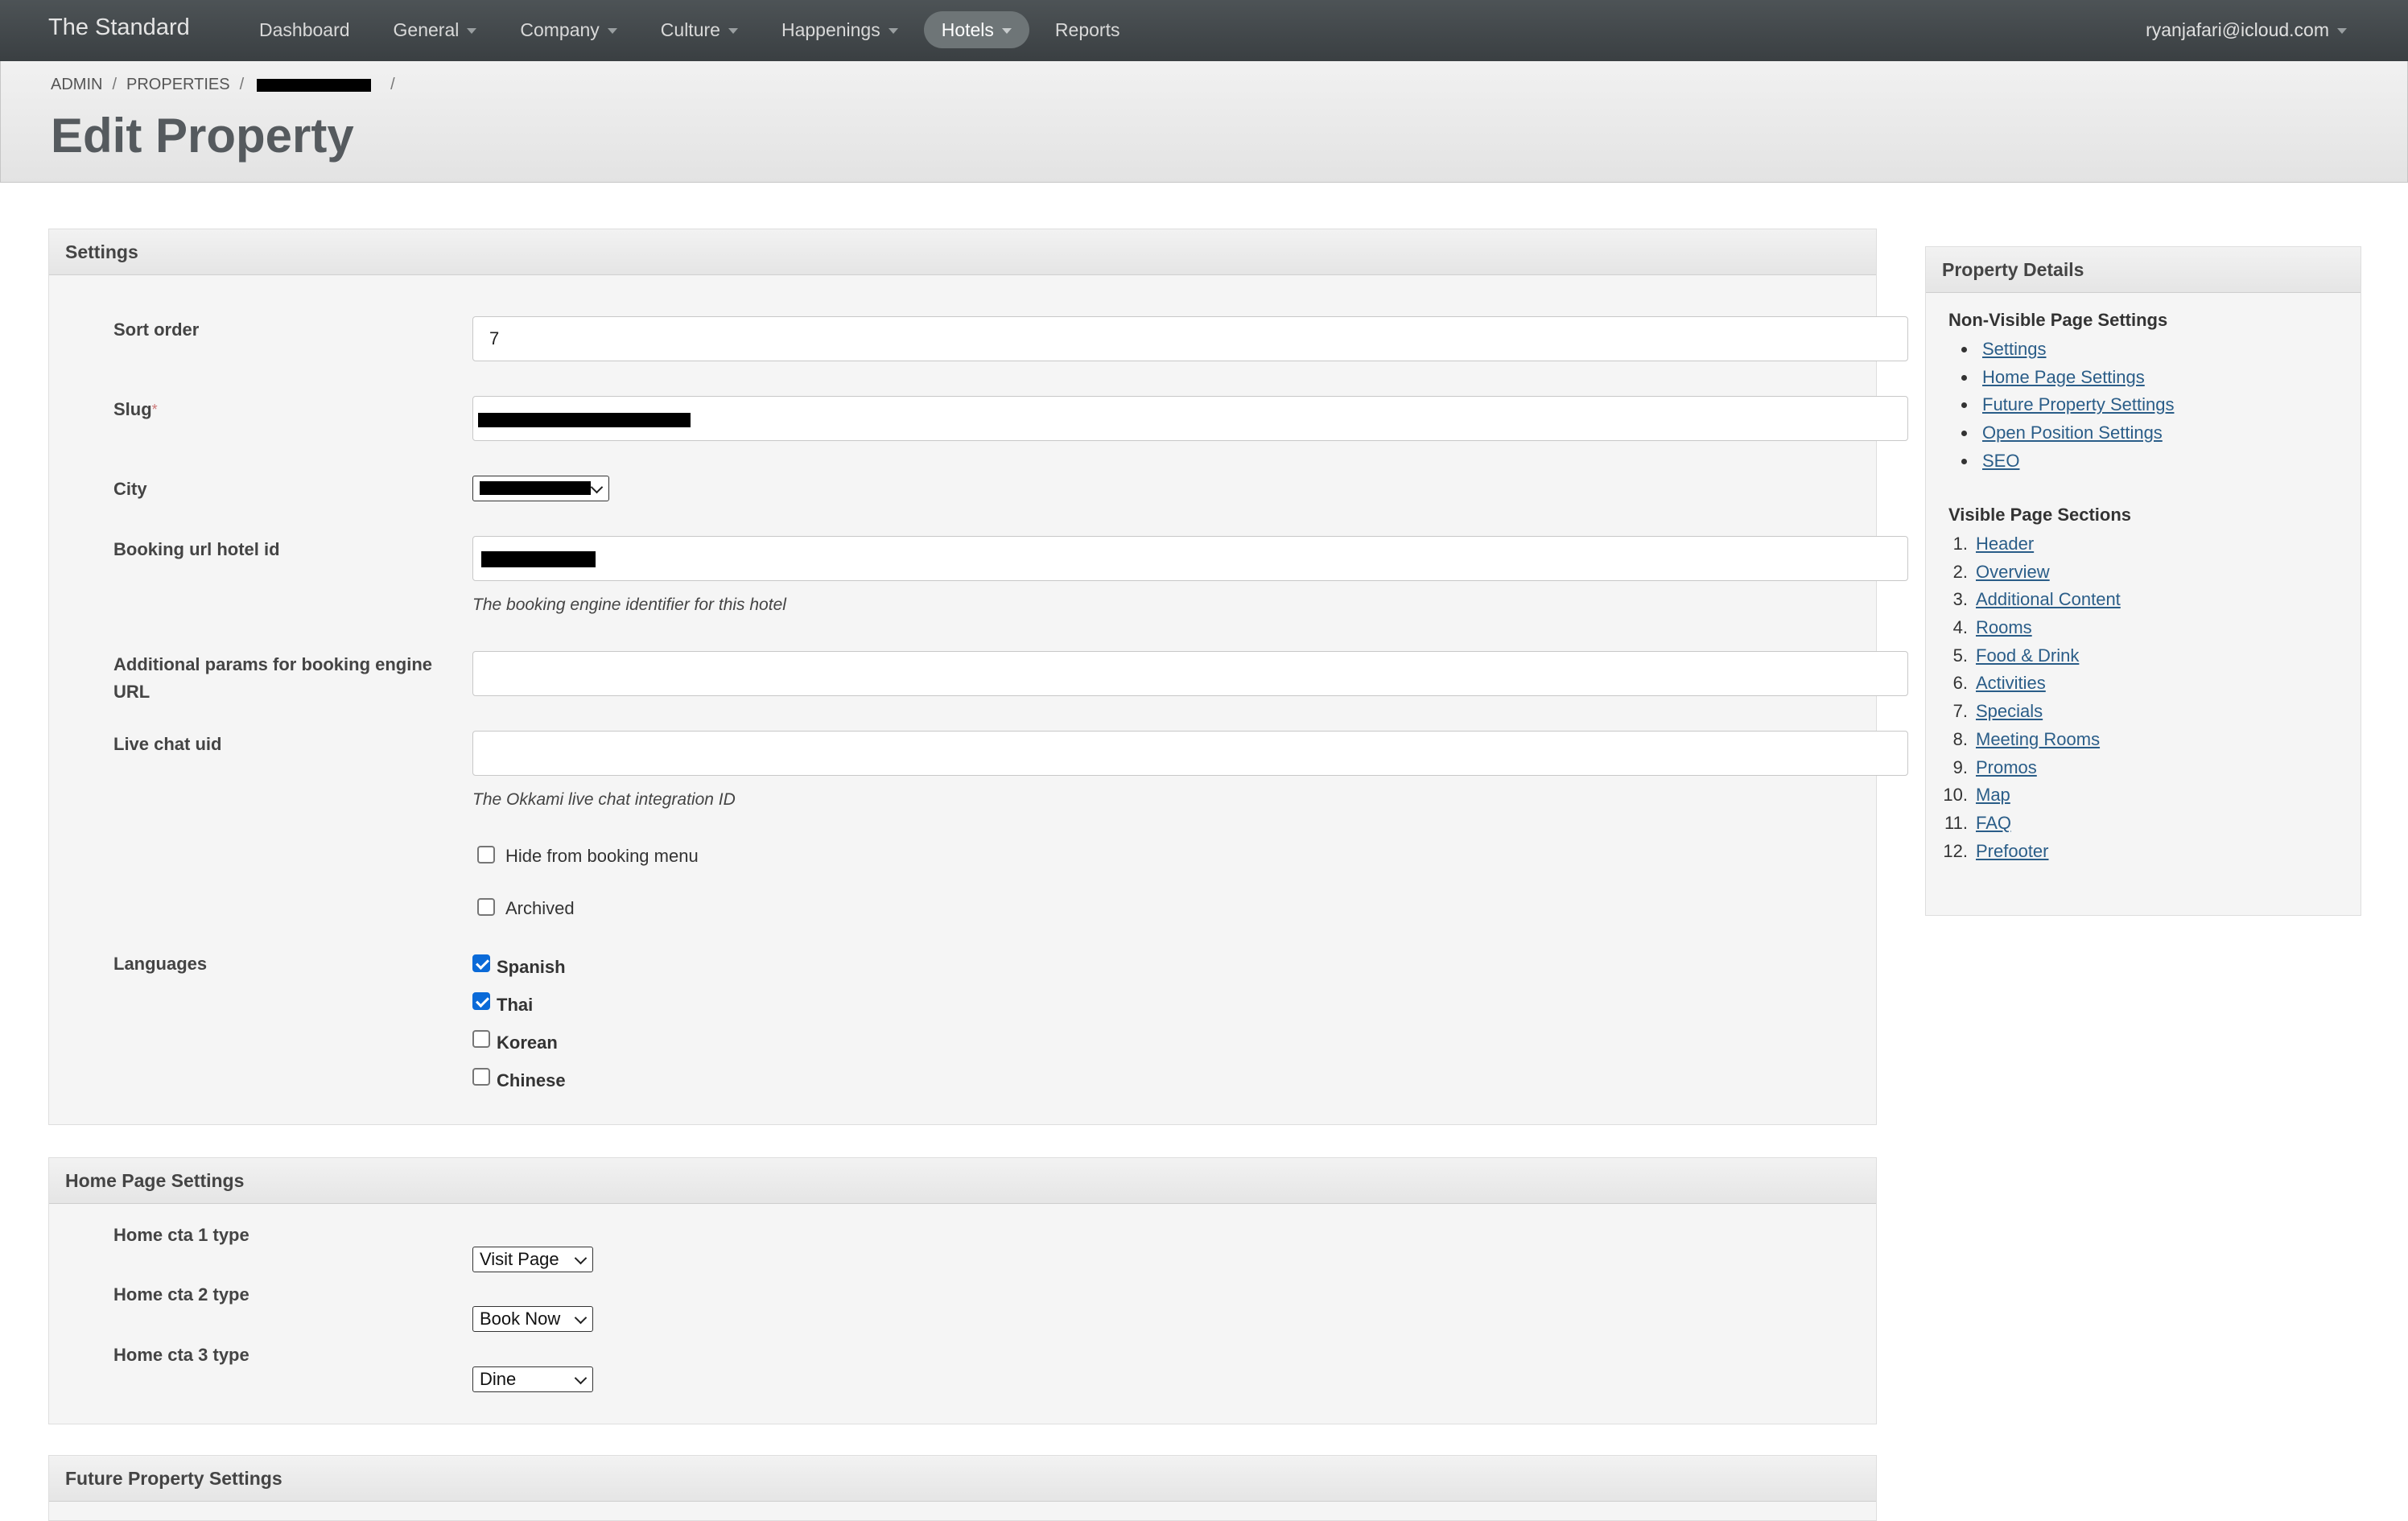 This screenshot has width=2408, height=1521. I want to click on home-cta2-label: Home cta 2 type, so click(181, 1294).